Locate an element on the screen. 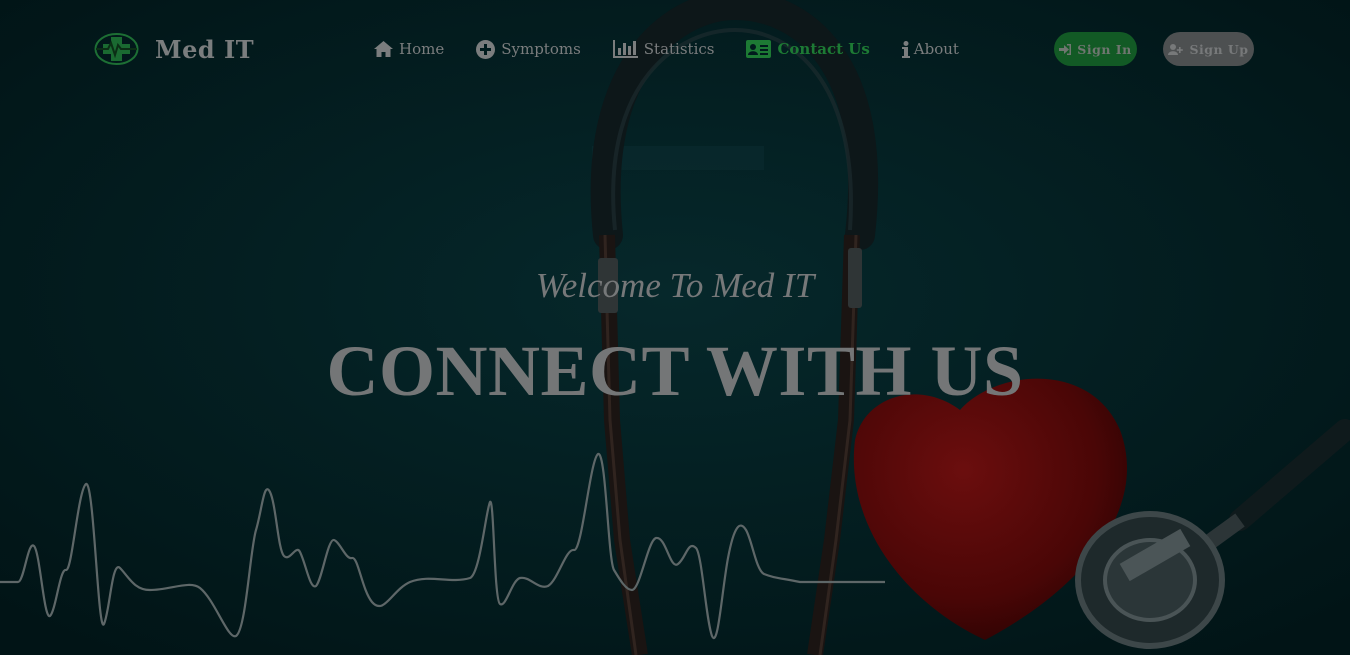 The width and height of the screenshot is (1350, 655). sign-in-icon is located at coordinates (1065, 49).